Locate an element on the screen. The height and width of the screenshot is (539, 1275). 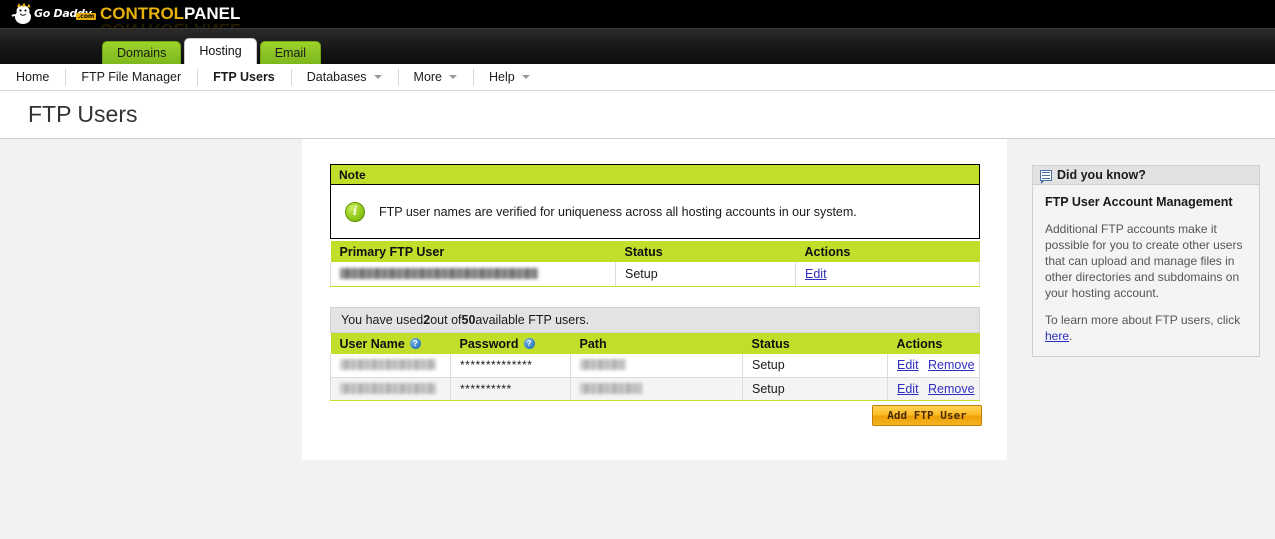
table-row: ********** Setup Edit Remove is located at coordinates (655, 389).